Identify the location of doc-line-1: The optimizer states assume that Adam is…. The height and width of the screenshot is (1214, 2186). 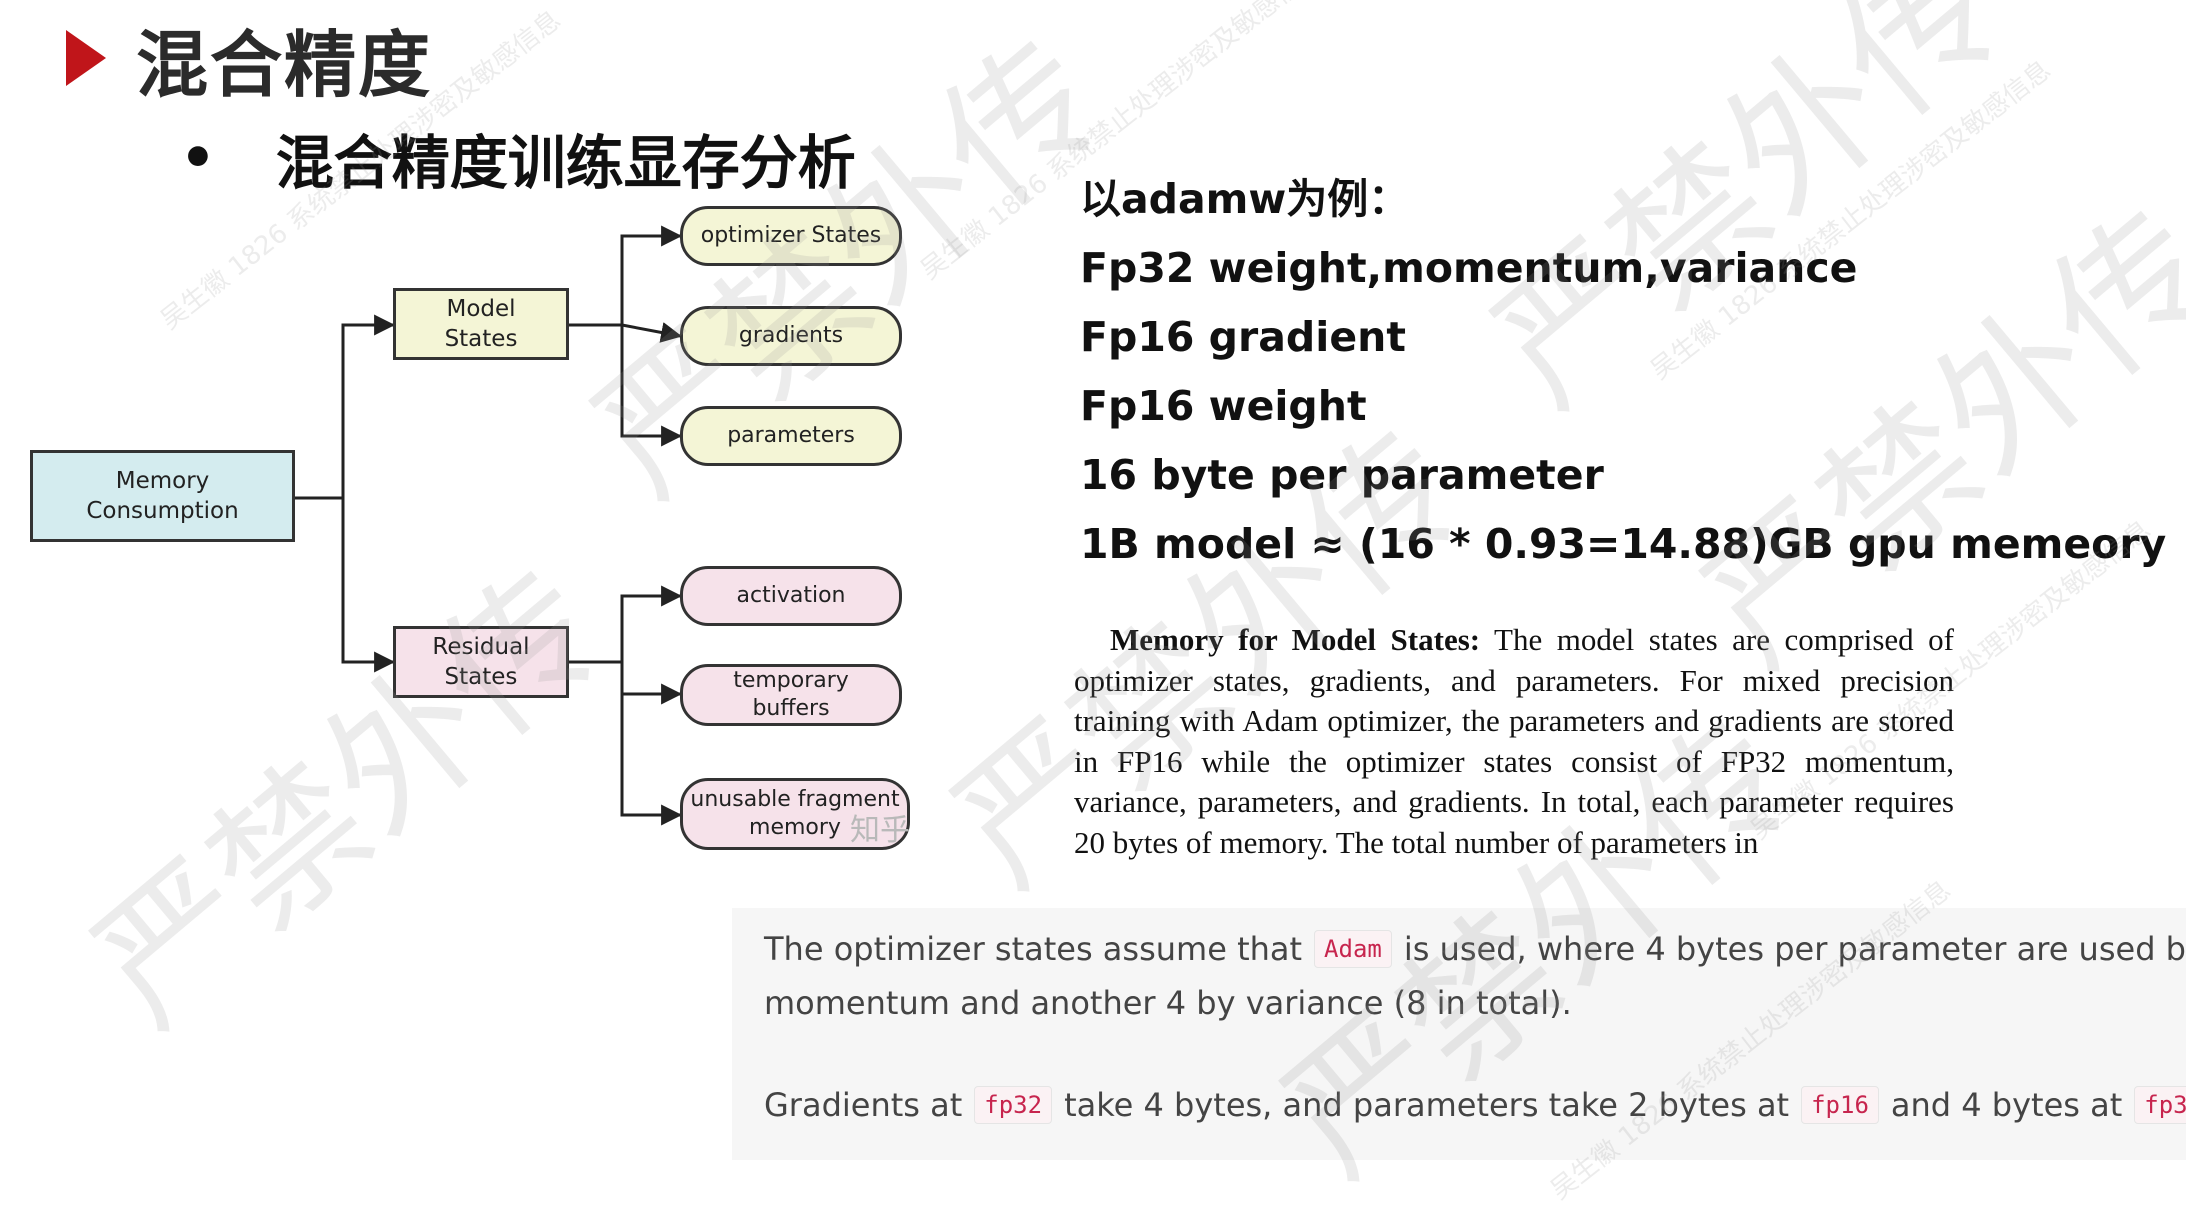
(1475, 949).